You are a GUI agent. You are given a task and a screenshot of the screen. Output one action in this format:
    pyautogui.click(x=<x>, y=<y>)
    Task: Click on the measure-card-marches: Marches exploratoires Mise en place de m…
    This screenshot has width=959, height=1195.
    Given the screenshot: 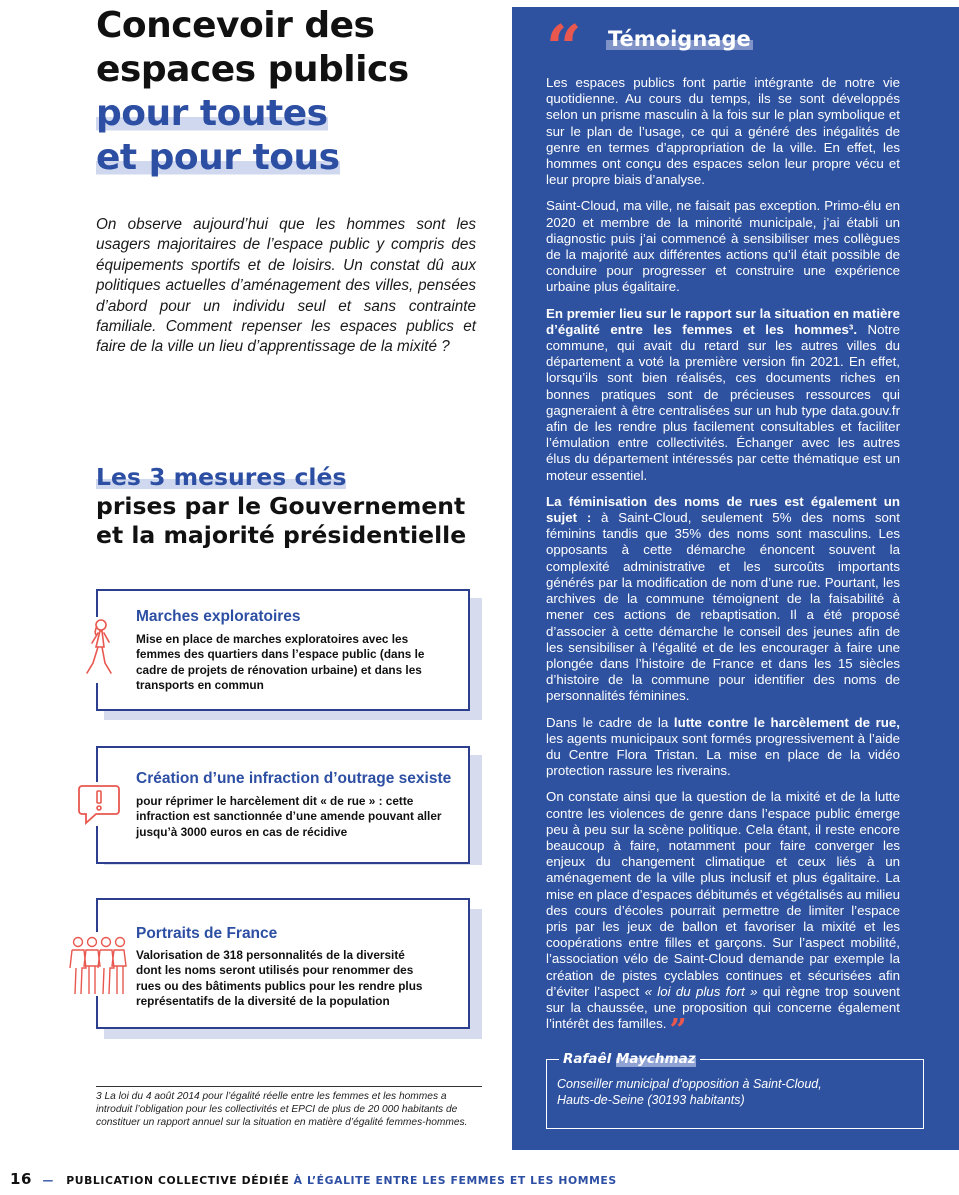 What is the action you would take?
    pyautogui.click(x=276, y=650)
    